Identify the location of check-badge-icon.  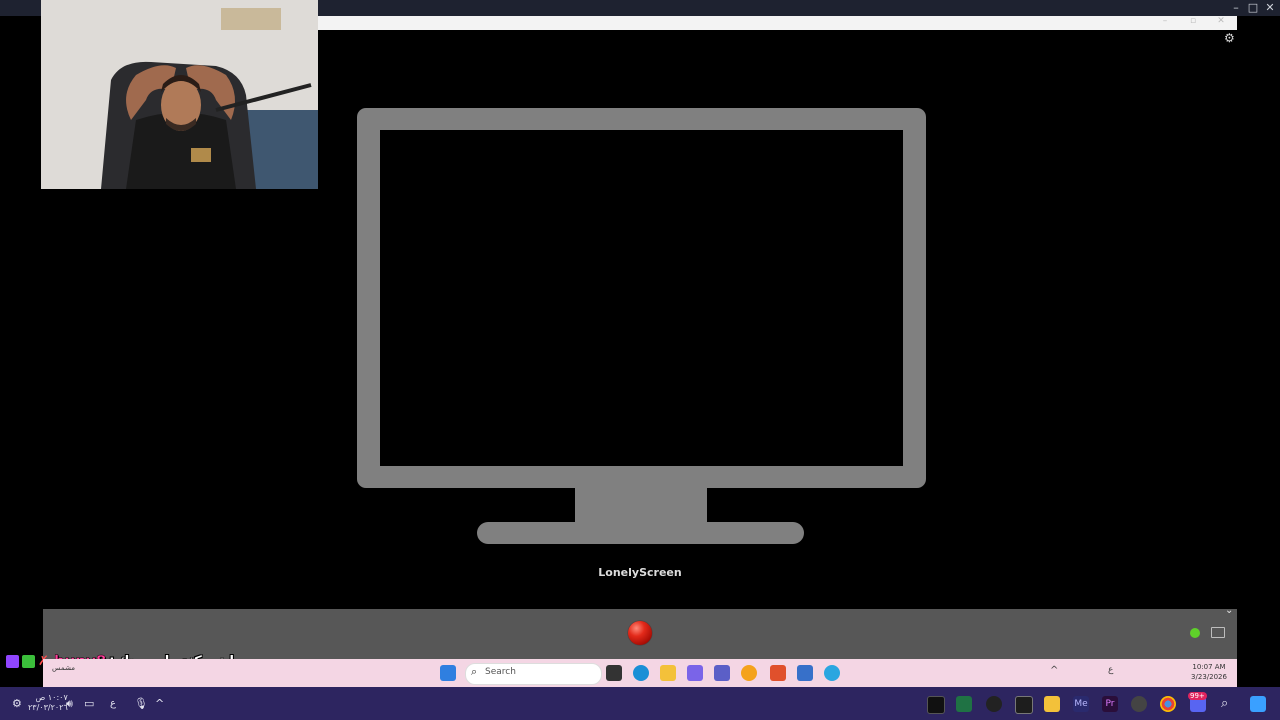
(28, 661).